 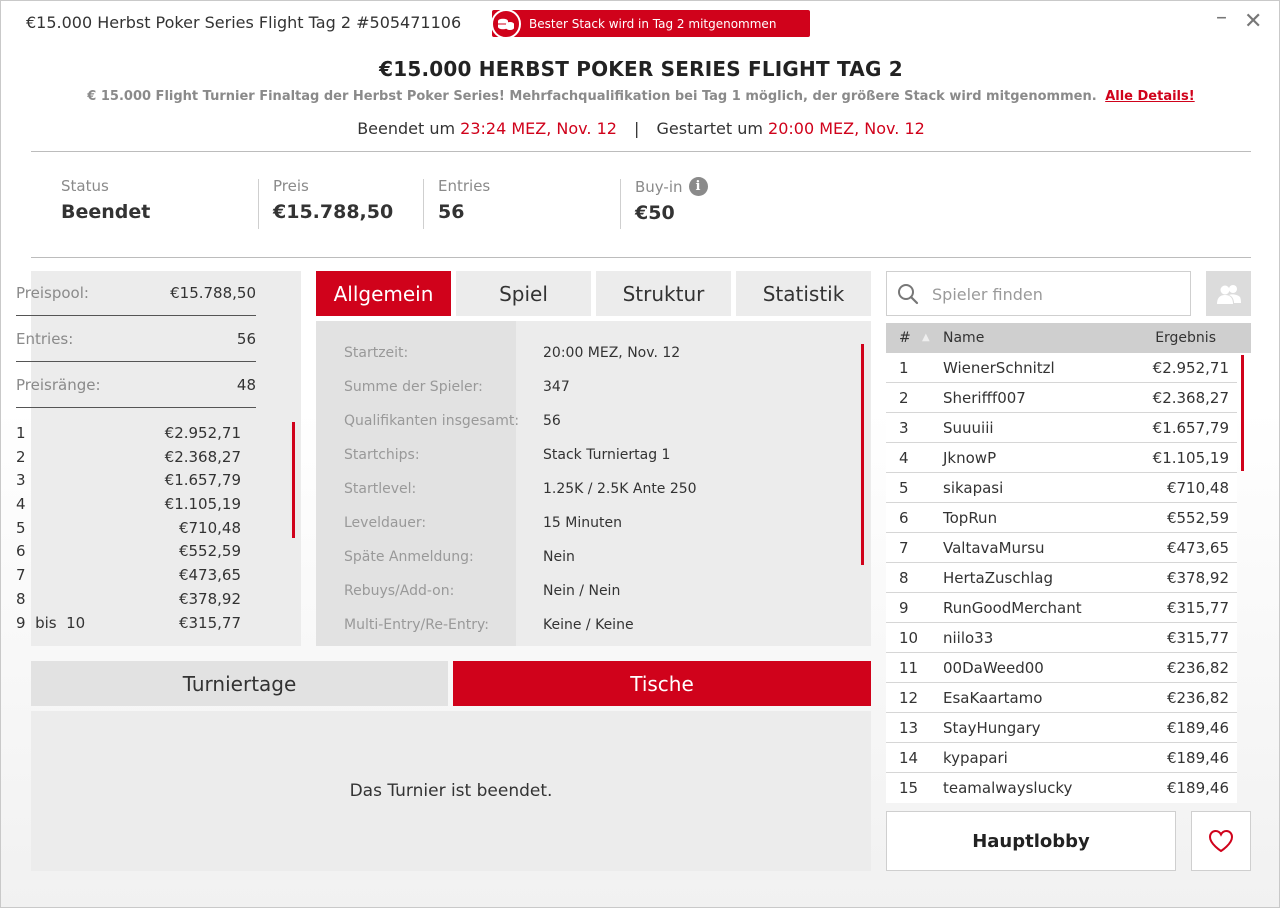 What do you see at coordinates (383, 293) in the screenshot?
I see `tab-allgemein: Allgemein` at bounding box center [383, 293].